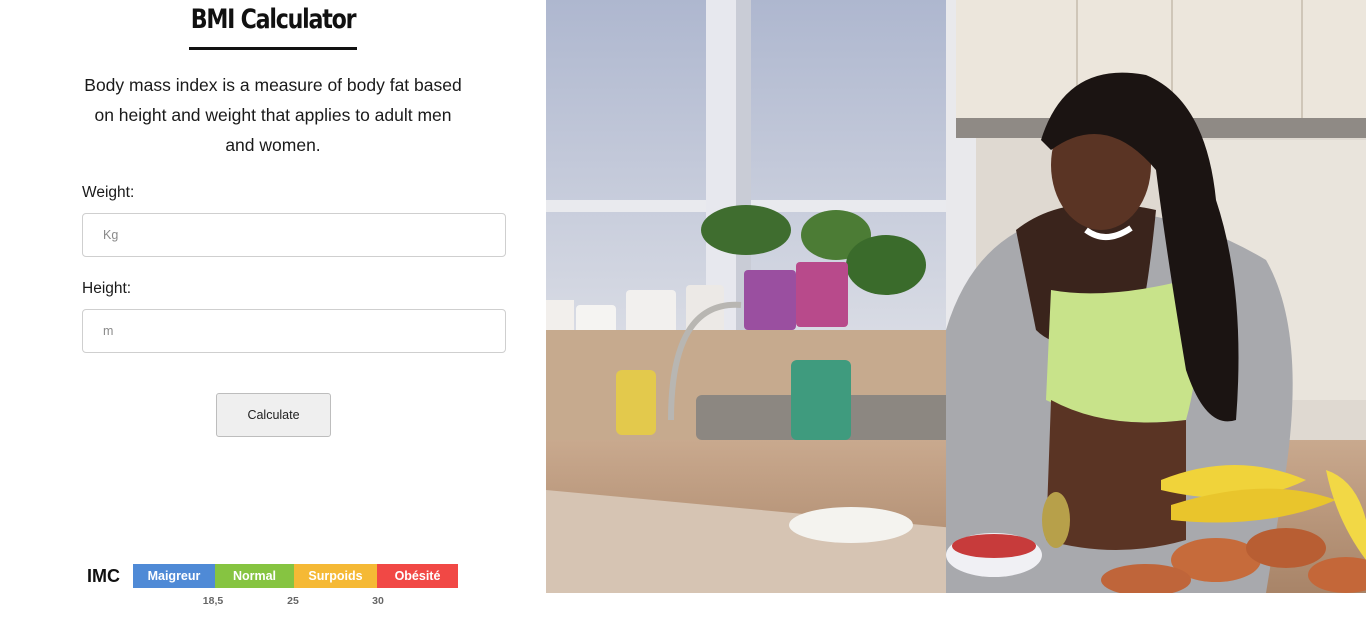 The image size is (1366, 621). What do you see at coordinates (273, 19) in the screenshot?
I see `page-title: BMI Calculator` at bounding box center [273, 19].